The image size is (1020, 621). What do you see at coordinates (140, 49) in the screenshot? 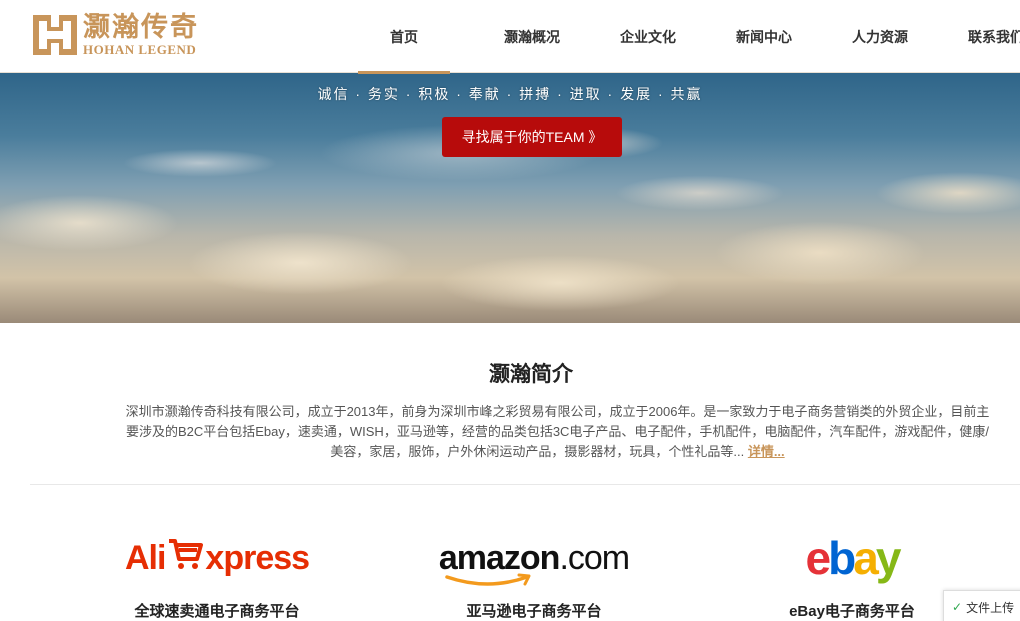
I see `logo-english-name: HOHAN LEGEND` at bounding box center [140, 49].